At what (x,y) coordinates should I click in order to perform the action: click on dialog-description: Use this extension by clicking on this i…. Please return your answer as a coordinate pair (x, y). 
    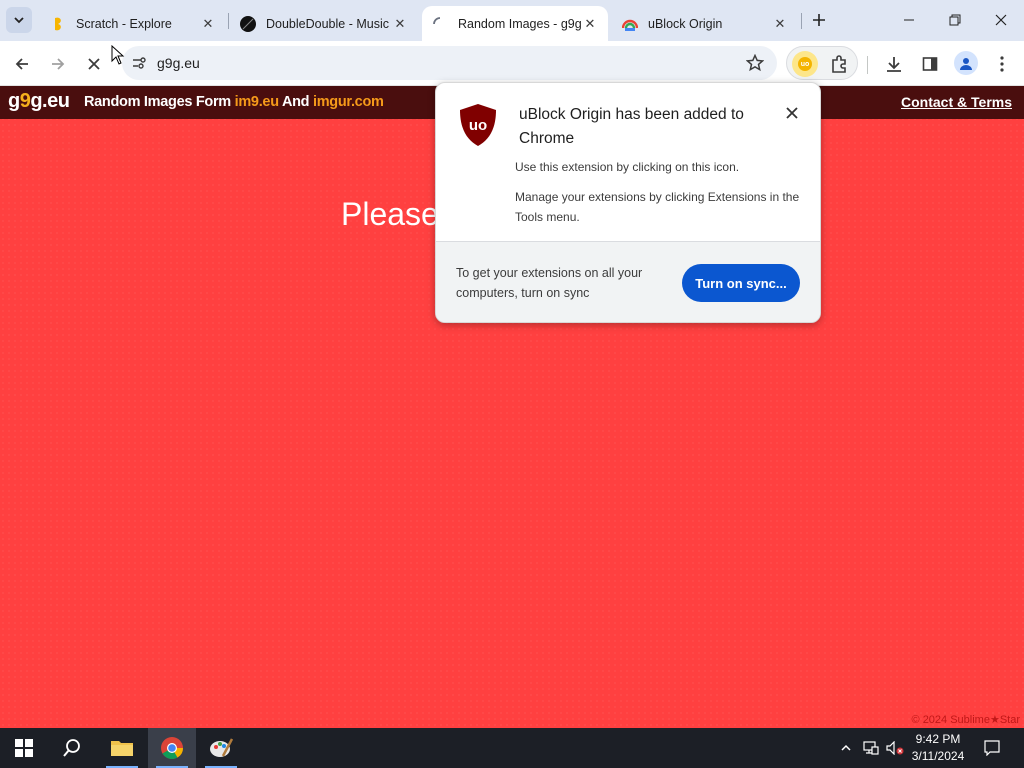
    Looking at the image, I should click on (627, 167).